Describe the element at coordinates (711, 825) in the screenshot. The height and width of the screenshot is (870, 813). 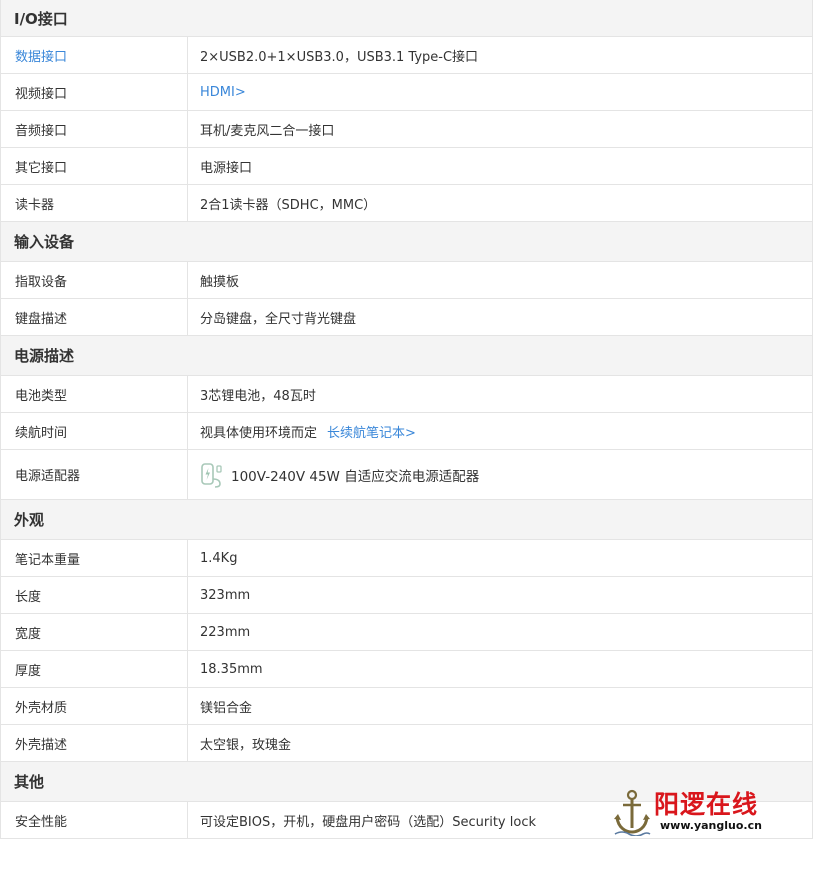
I see `watermark-url: www.yangluo.cn` at that location.